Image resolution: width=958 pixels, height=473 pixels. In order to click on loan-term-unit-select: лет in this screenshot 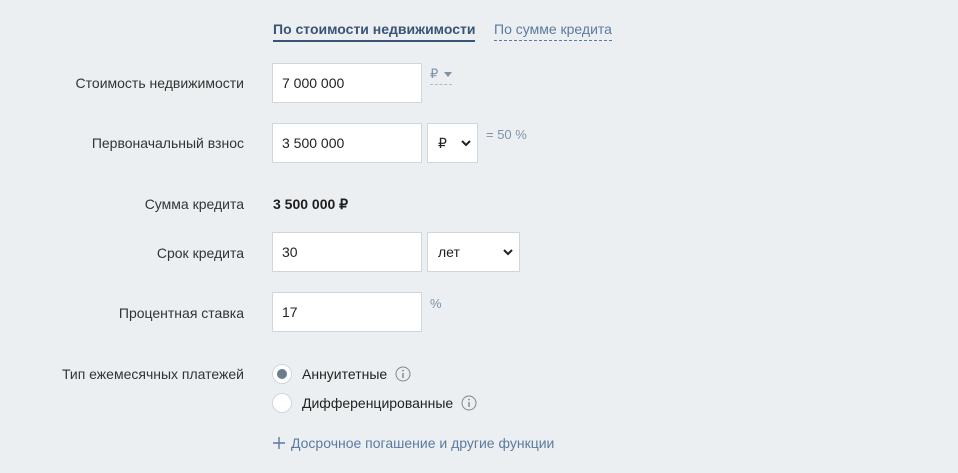, I will do `click(473, 252)`.